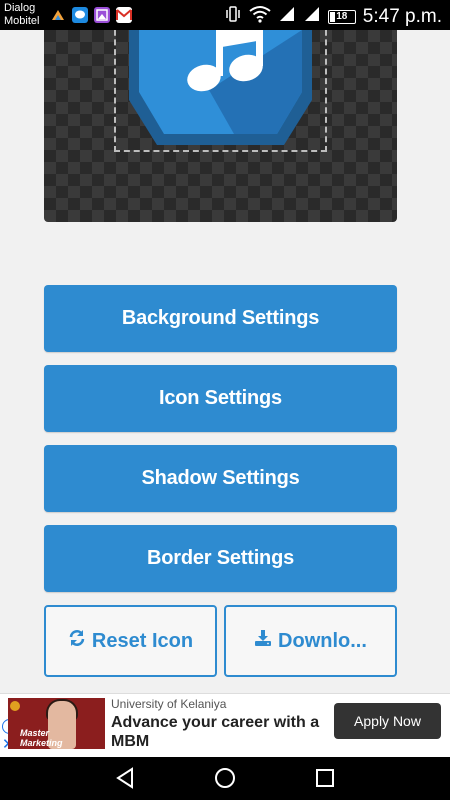 The height and width of the screenshot is (800, 450). I want to click on background-settings-button: Background Settings, so click(220, 318).